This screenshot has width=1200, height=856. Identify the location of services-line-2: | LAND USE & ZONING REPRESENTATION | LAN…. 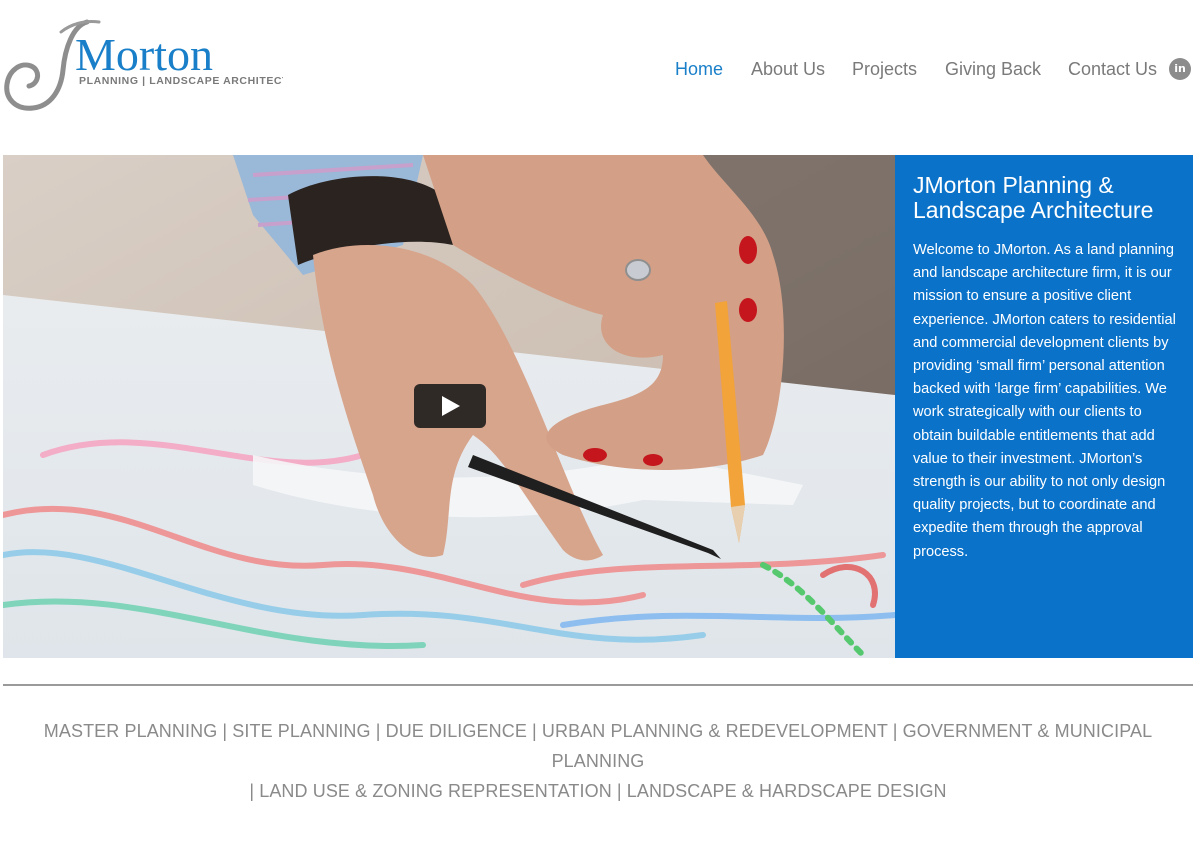
(598, 791).